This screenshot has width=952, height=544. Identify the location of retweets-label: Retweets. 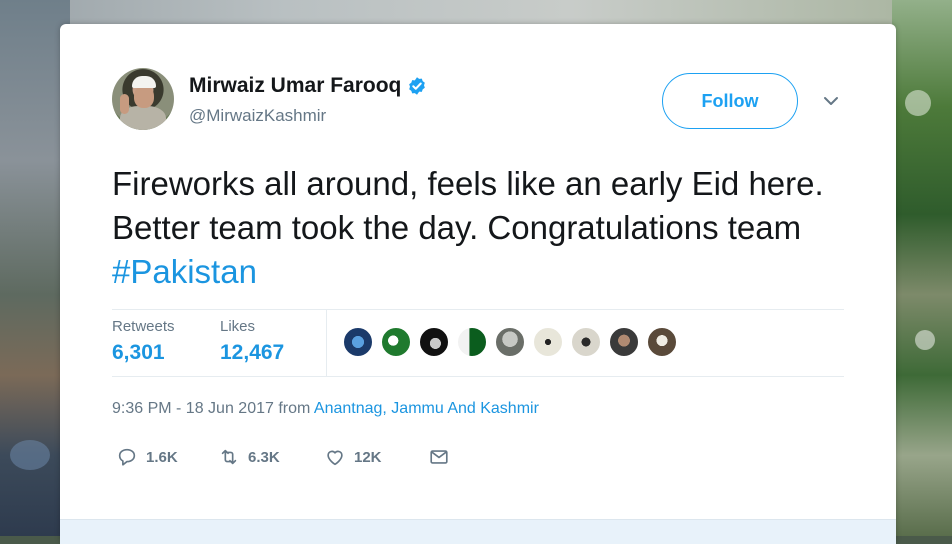
(143, 326).